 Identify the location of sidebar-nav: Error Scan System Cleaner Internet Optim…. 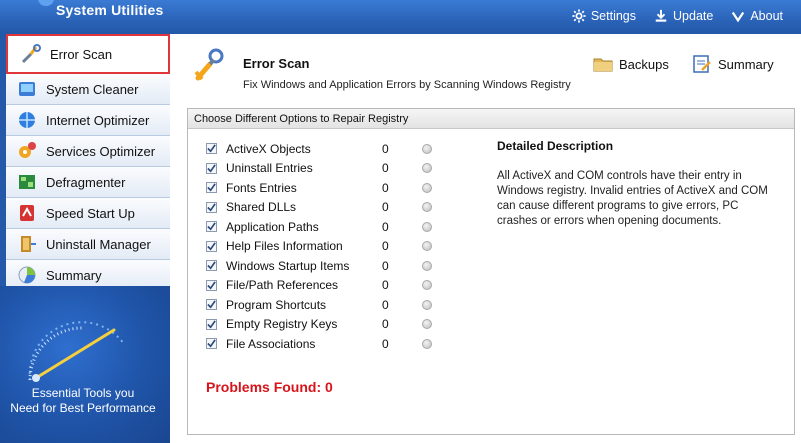
(88, 162).